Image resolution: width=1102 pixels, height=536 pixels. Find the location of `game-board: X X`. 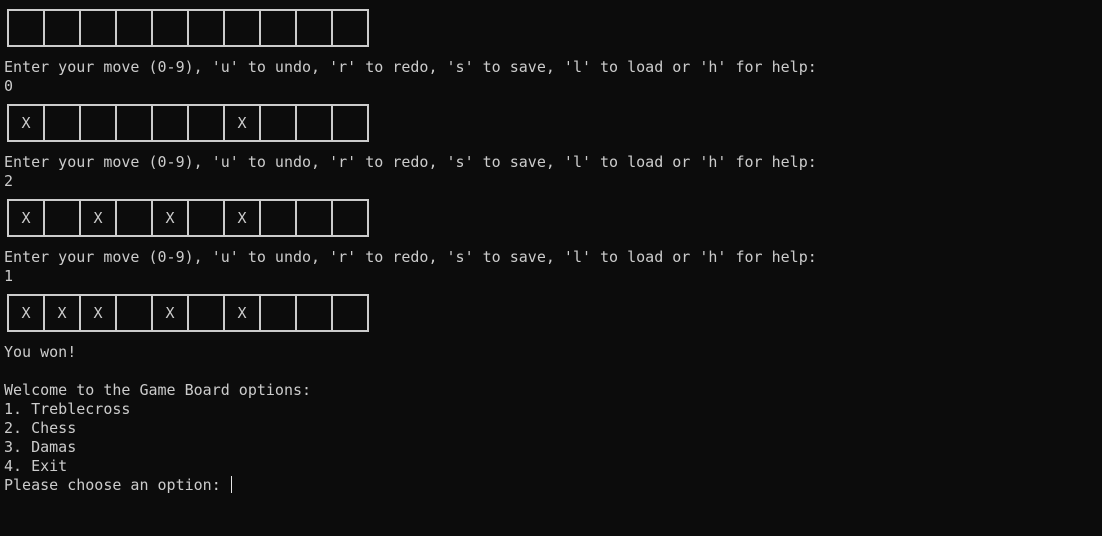

game-board: X X is located at coordinates (188, 123).